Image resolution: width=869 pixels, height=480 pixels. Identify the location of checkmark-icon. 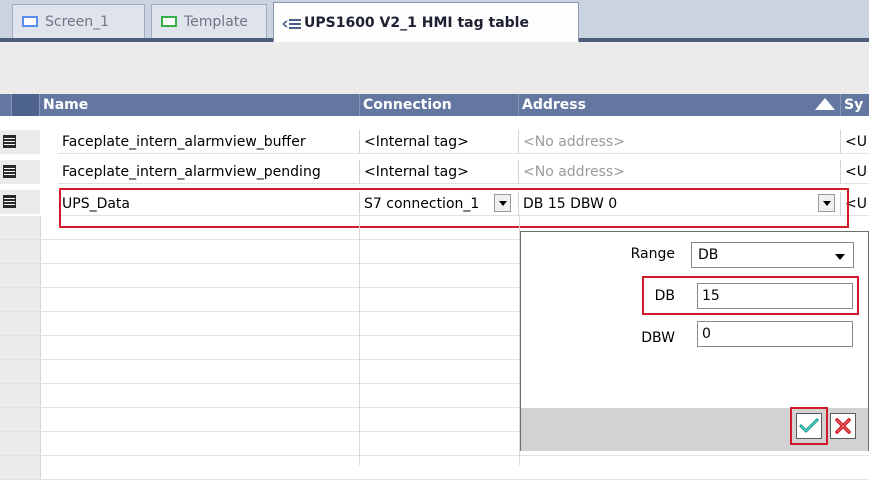
(809, 425).